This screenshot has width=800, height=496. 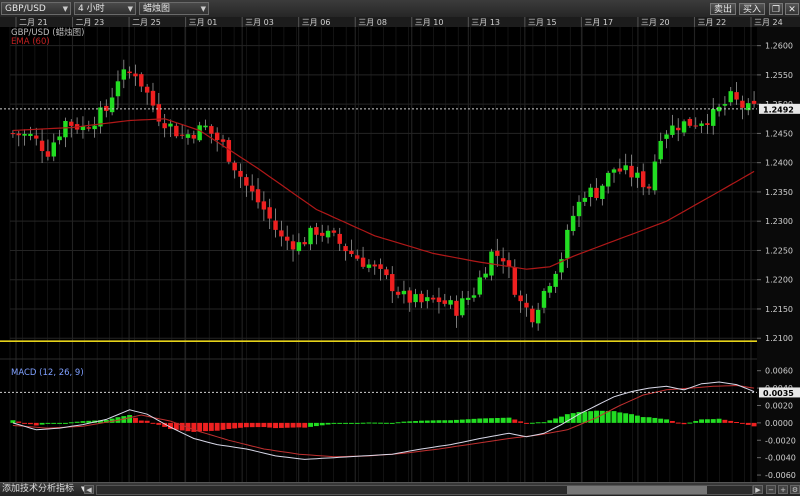 What do you see at coordinates (25, 9) in the screenshot?
I see `symbol-value: GBP/USD` at bounding box center [25, 9].